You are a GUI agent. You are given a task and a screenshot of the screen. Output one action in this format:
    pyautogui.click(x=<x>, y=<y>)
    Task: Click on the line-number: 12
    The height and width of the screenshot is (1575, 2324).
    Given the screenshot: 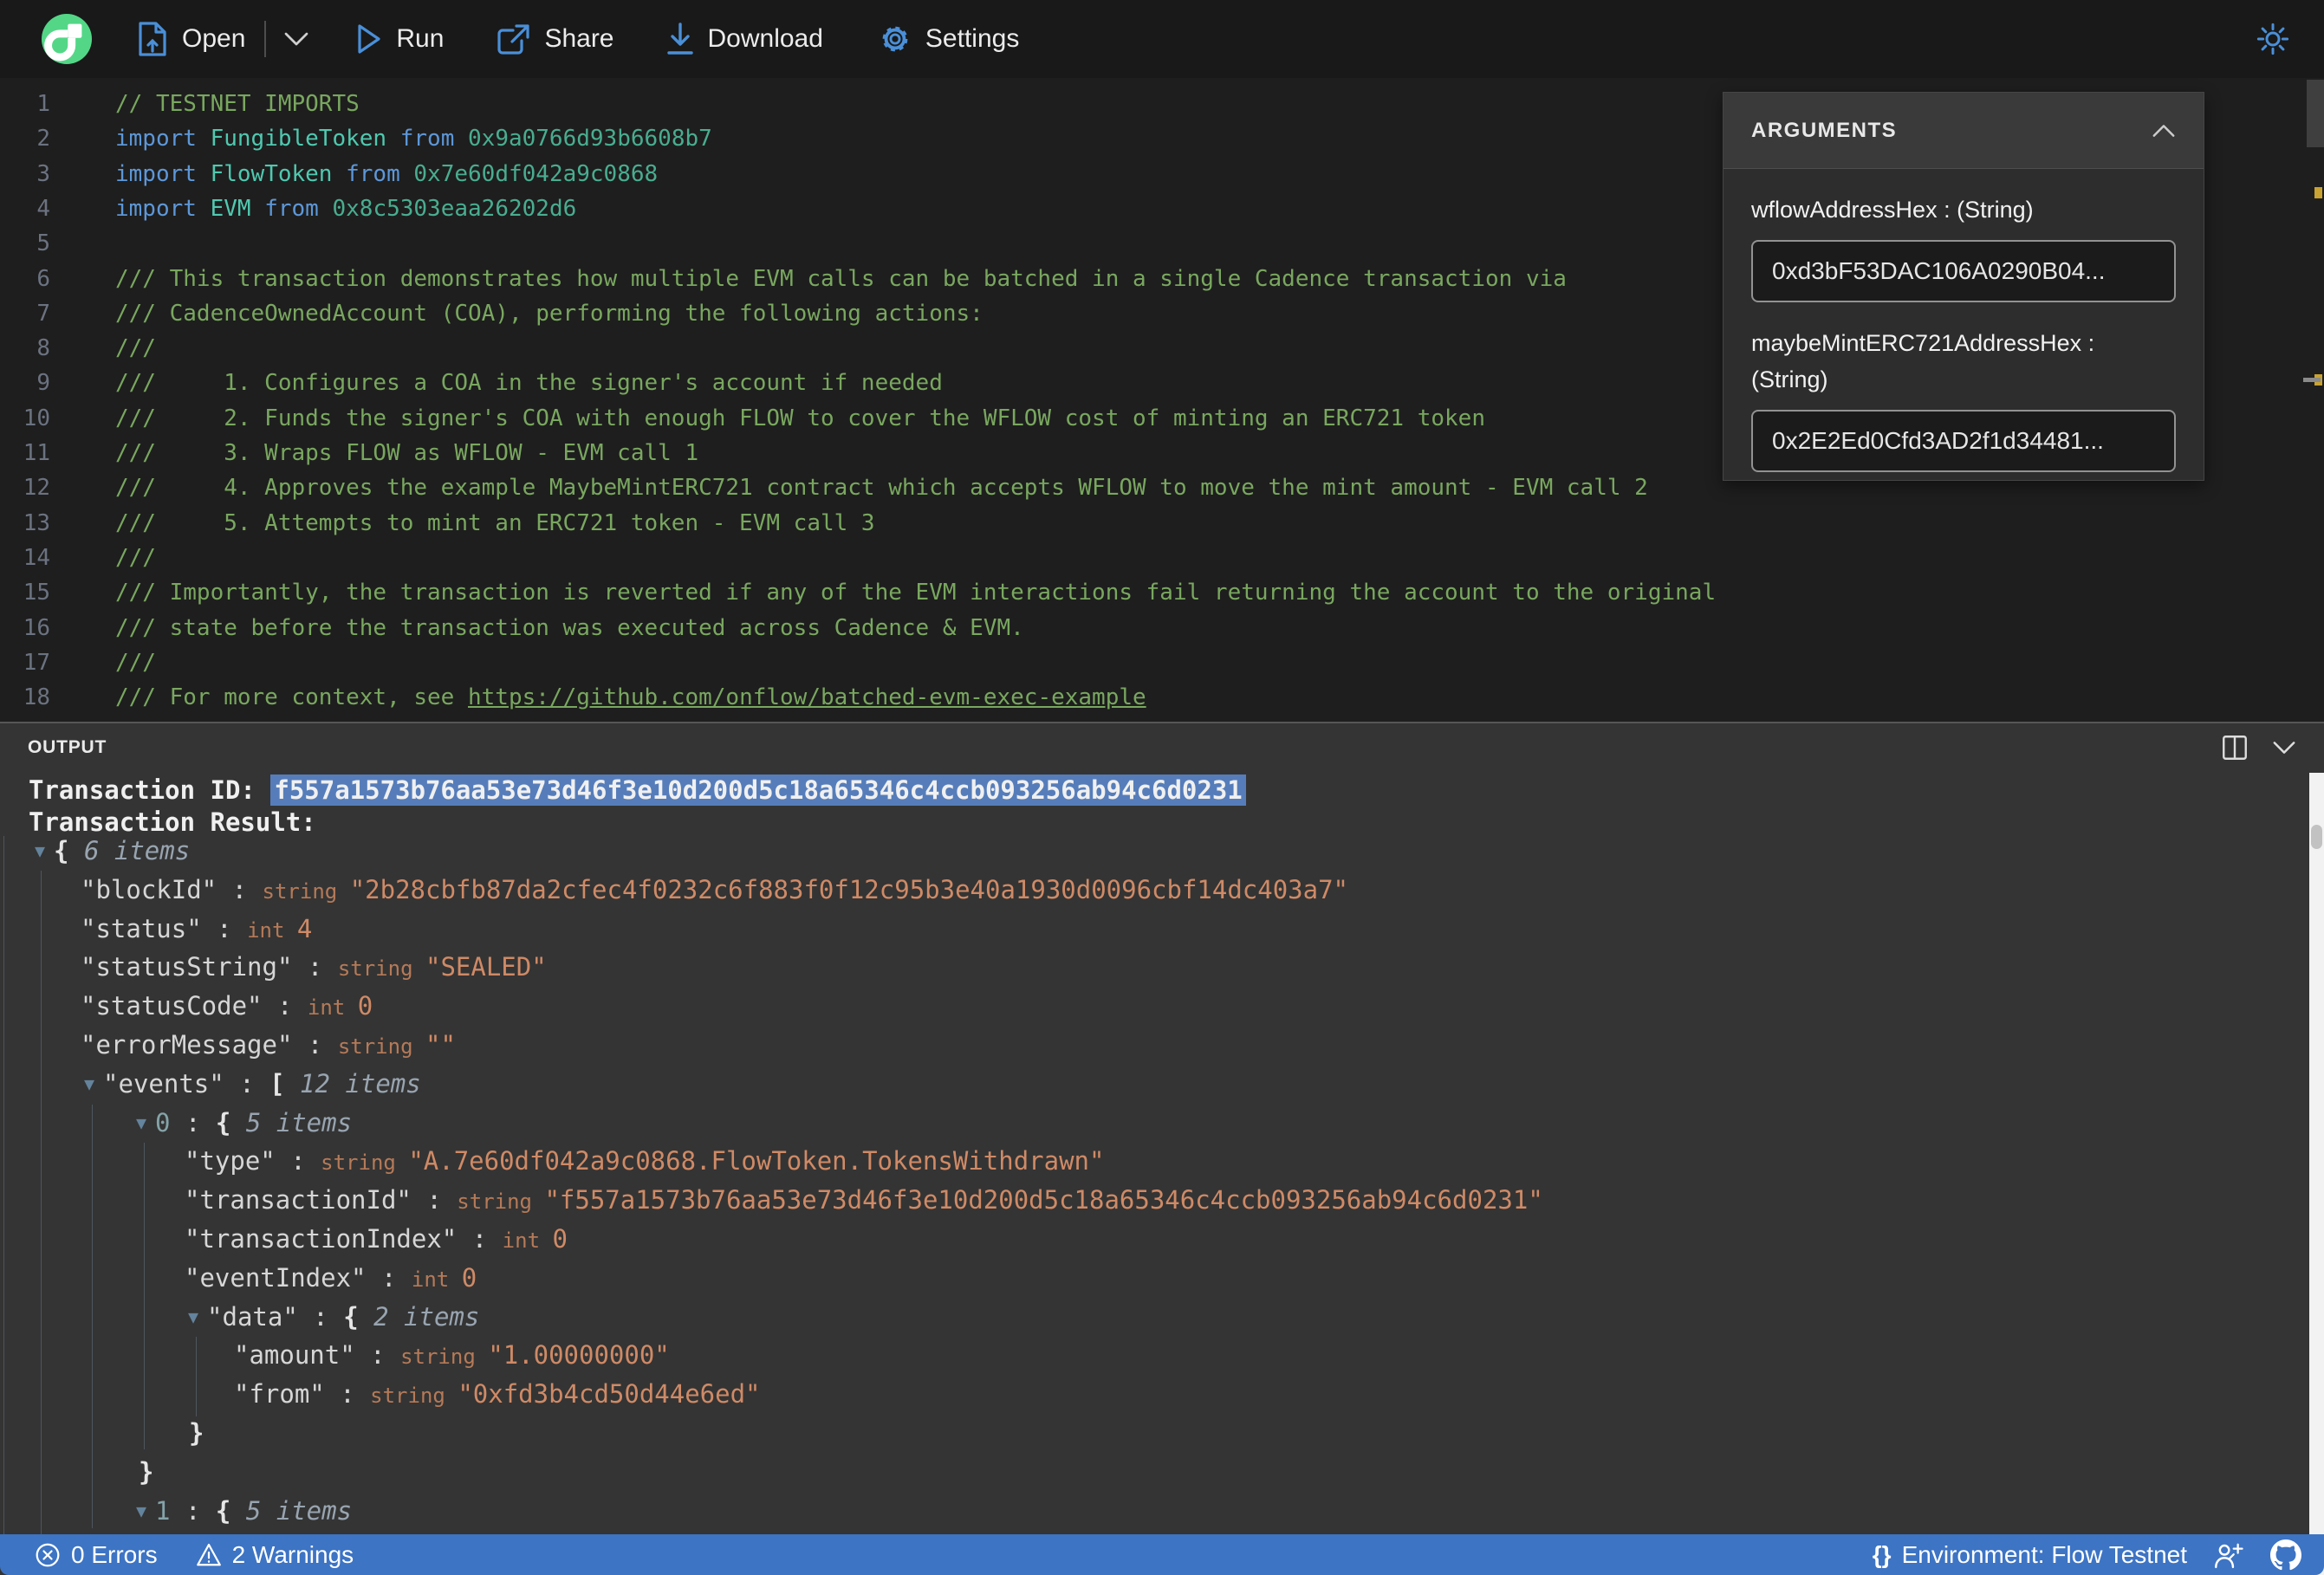 What is the action you would take?
    pyautogui.click(x=36, y=488)
    